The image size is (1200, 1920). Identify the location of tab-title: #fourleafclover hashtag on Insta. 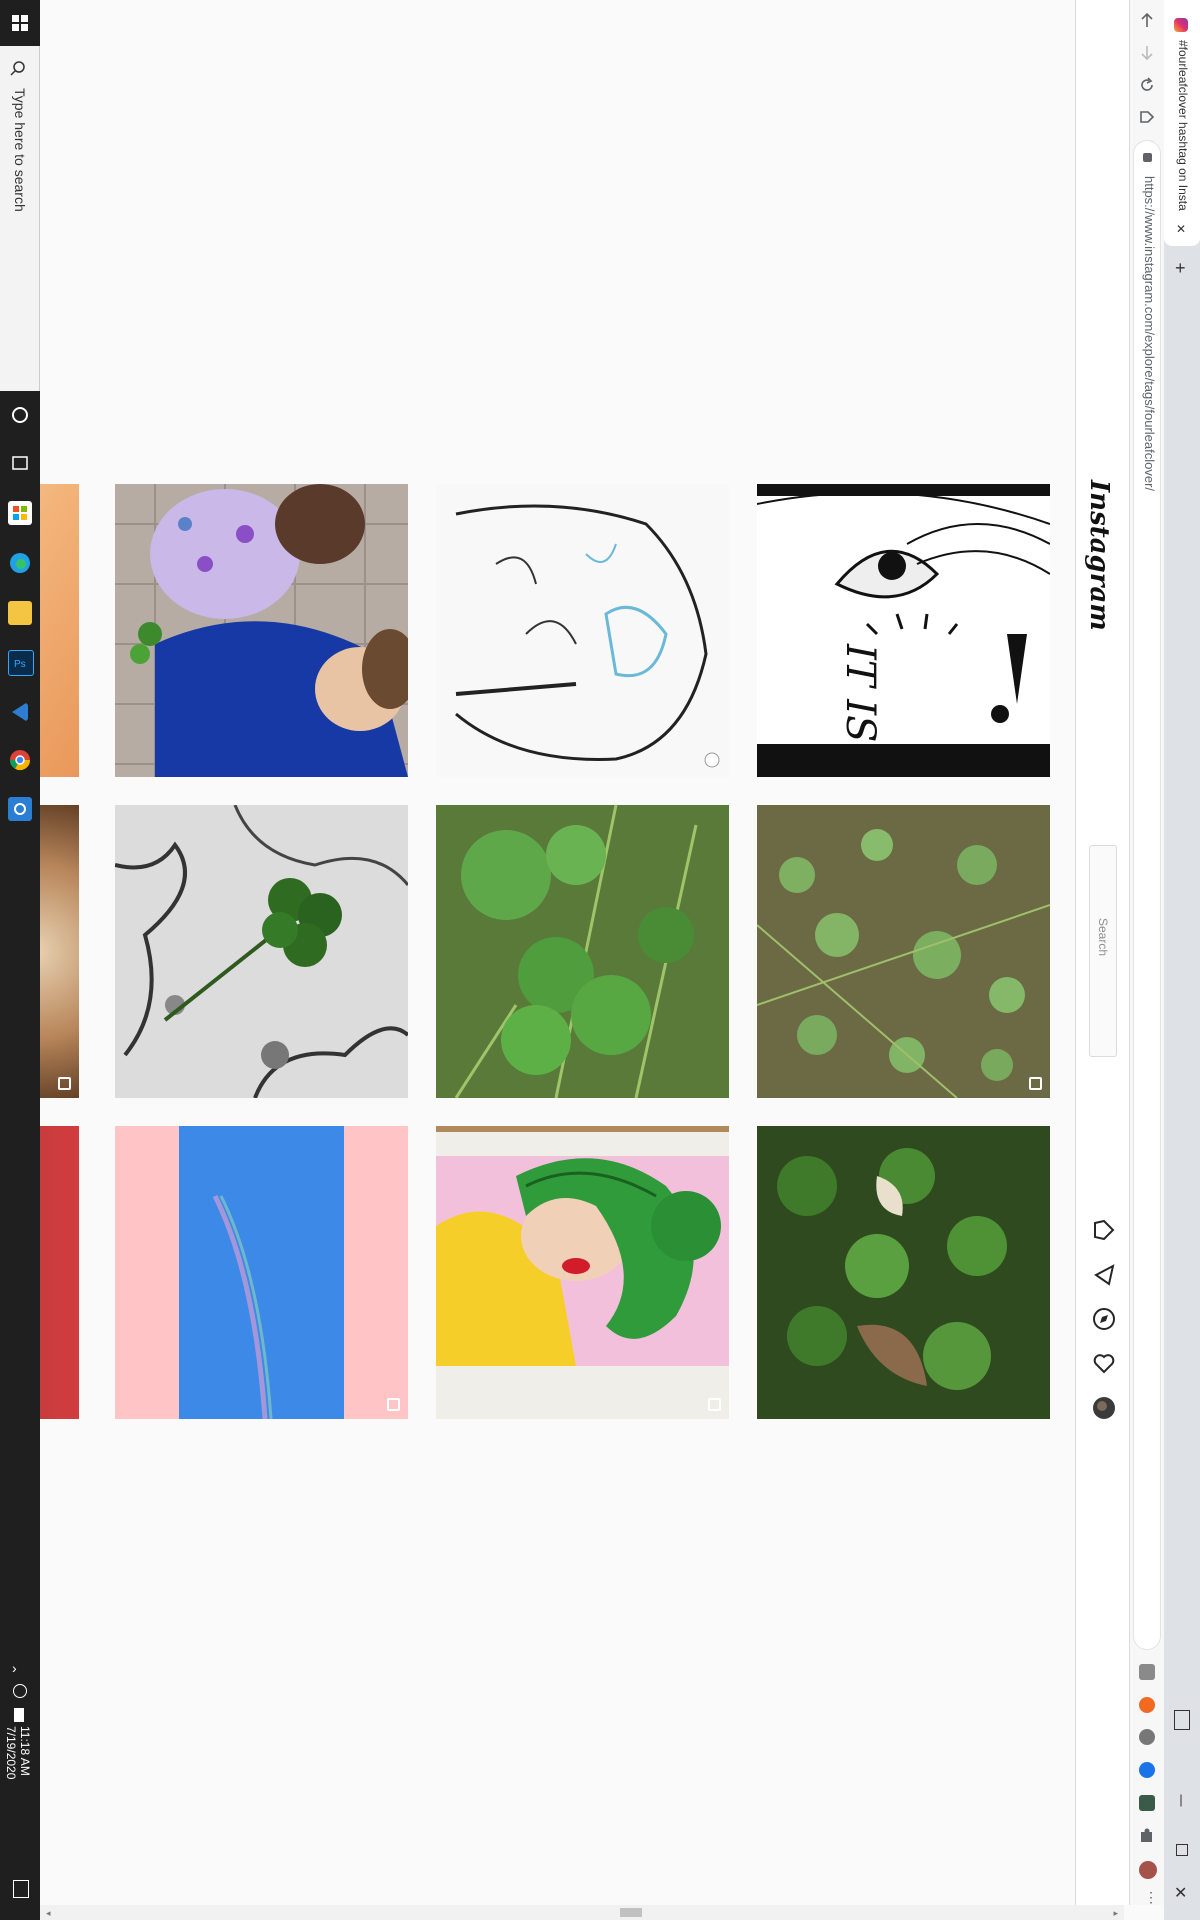
(1183, 125).